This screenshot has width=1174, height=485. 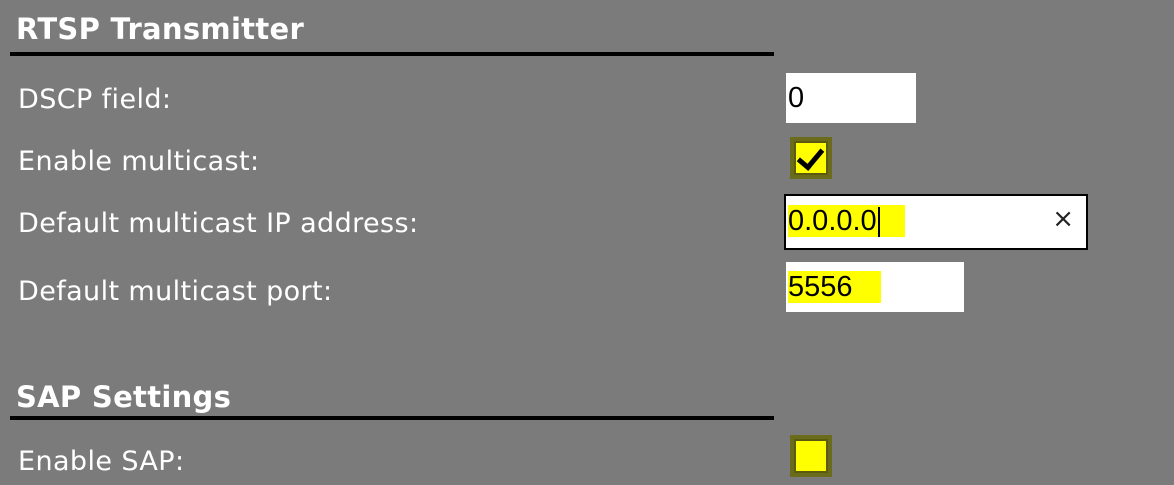 What do you see at coordinates (846, 221) in the screenshot?
I see `multicast-ip-value: 0.0.0.0` at bounding box center [846, 221].